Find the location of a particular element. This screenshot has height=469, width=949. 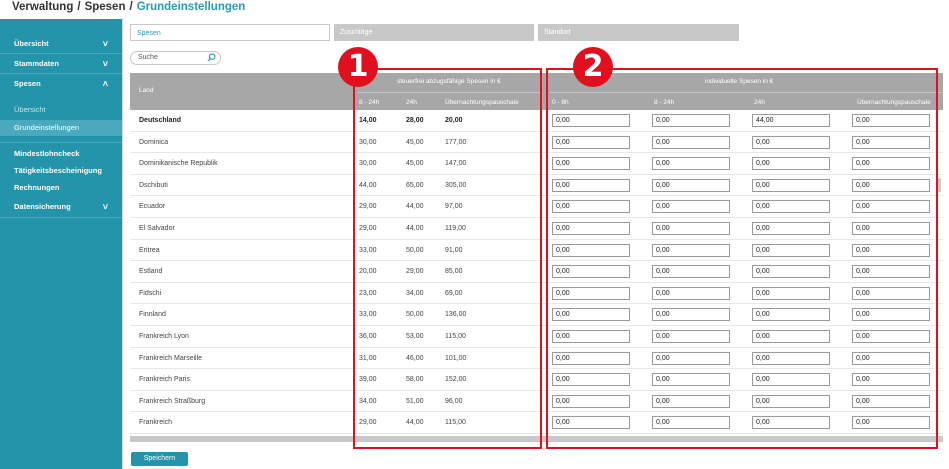

sidebar-subitem-uebersicht: Übersicht is located at coordinates (61, 110).